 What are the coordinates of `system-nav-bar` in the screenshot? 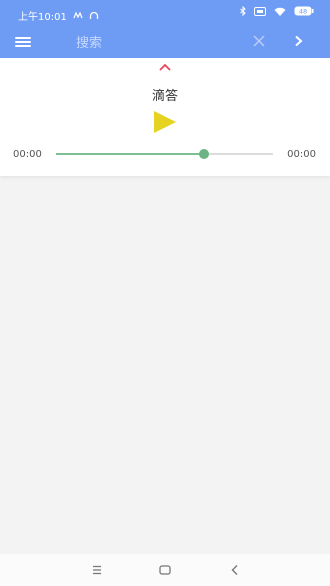 It's located at (165, 570).